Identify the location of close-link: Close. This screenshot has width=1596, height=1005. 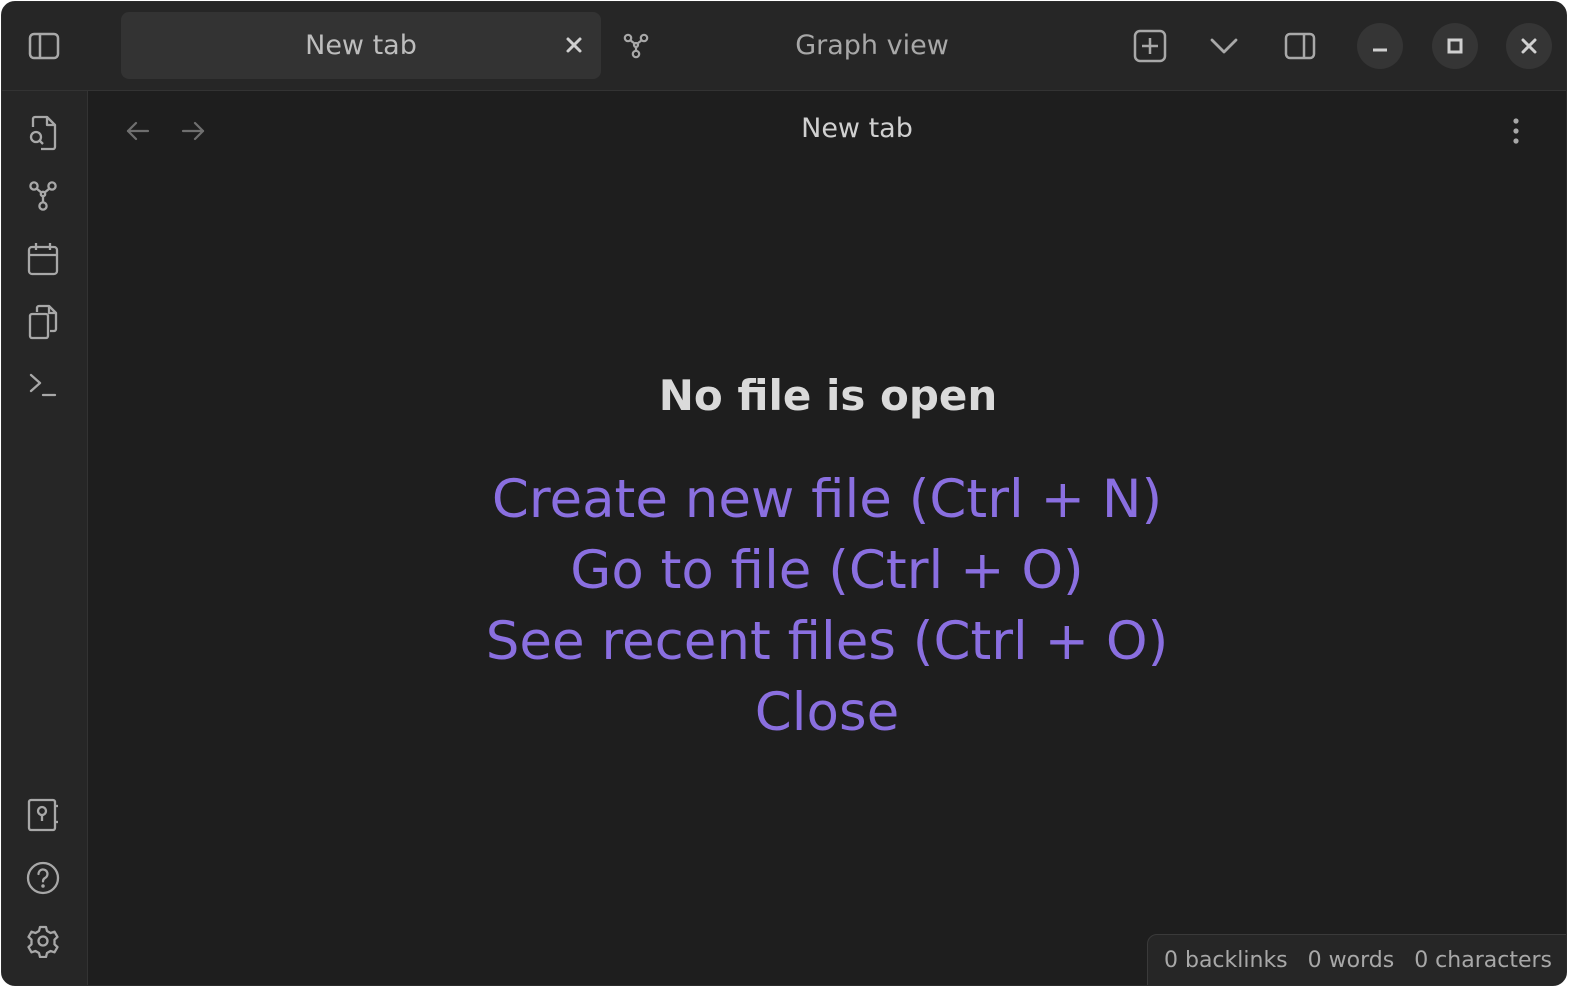
(827, 712).